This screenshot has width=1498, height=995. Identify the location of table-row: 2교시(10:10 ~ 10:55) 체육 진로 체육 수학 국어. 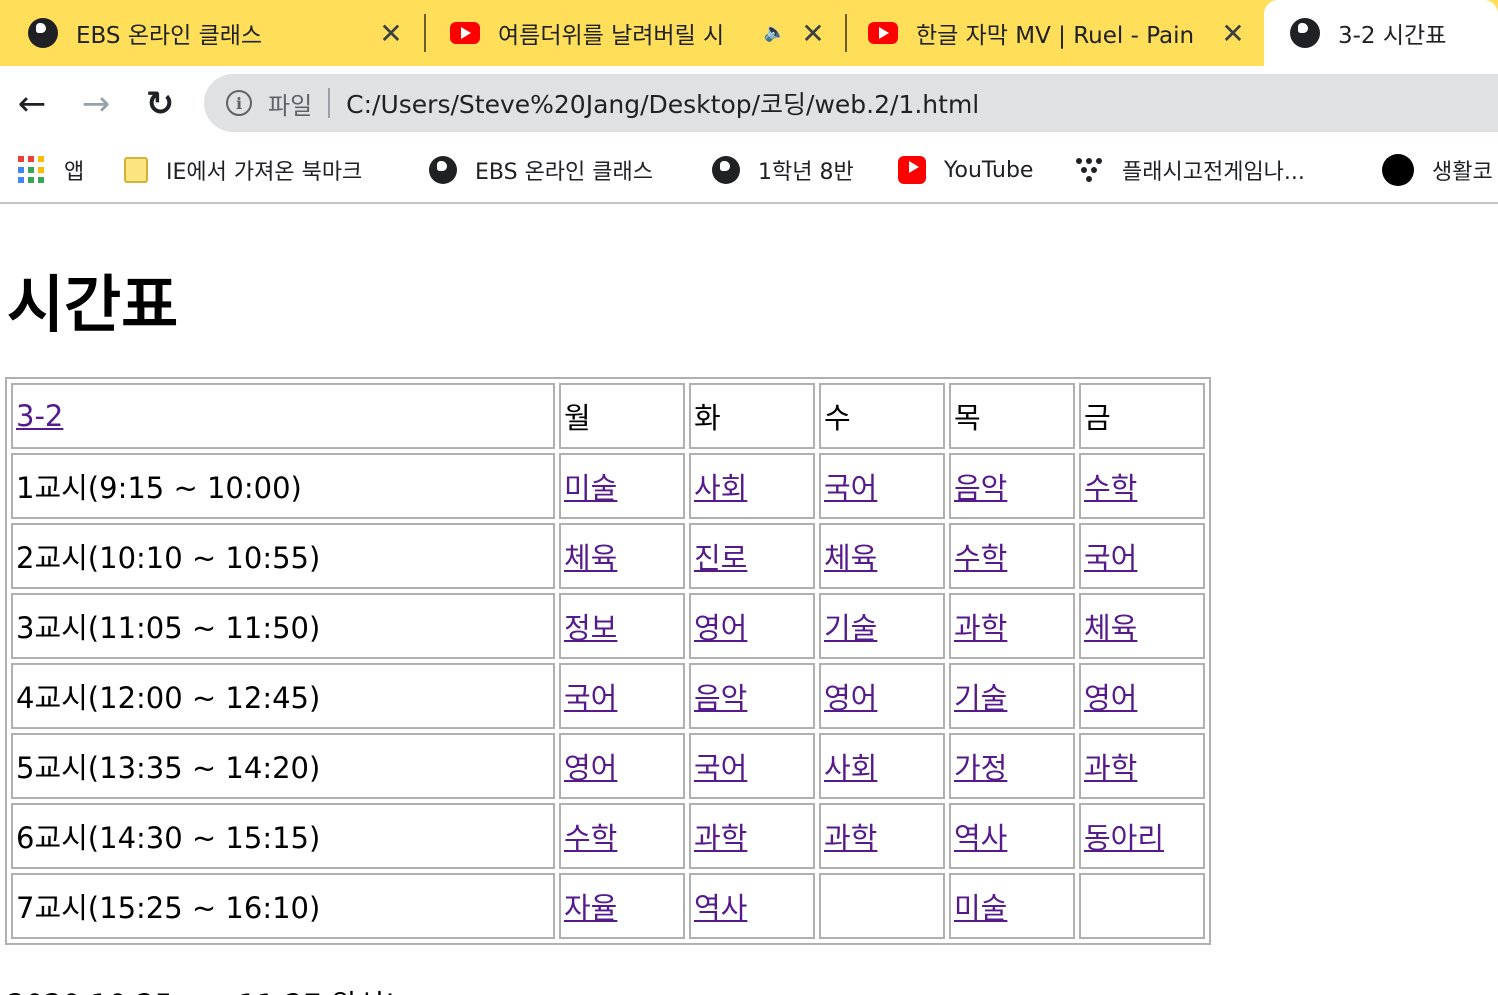
(608, 556).